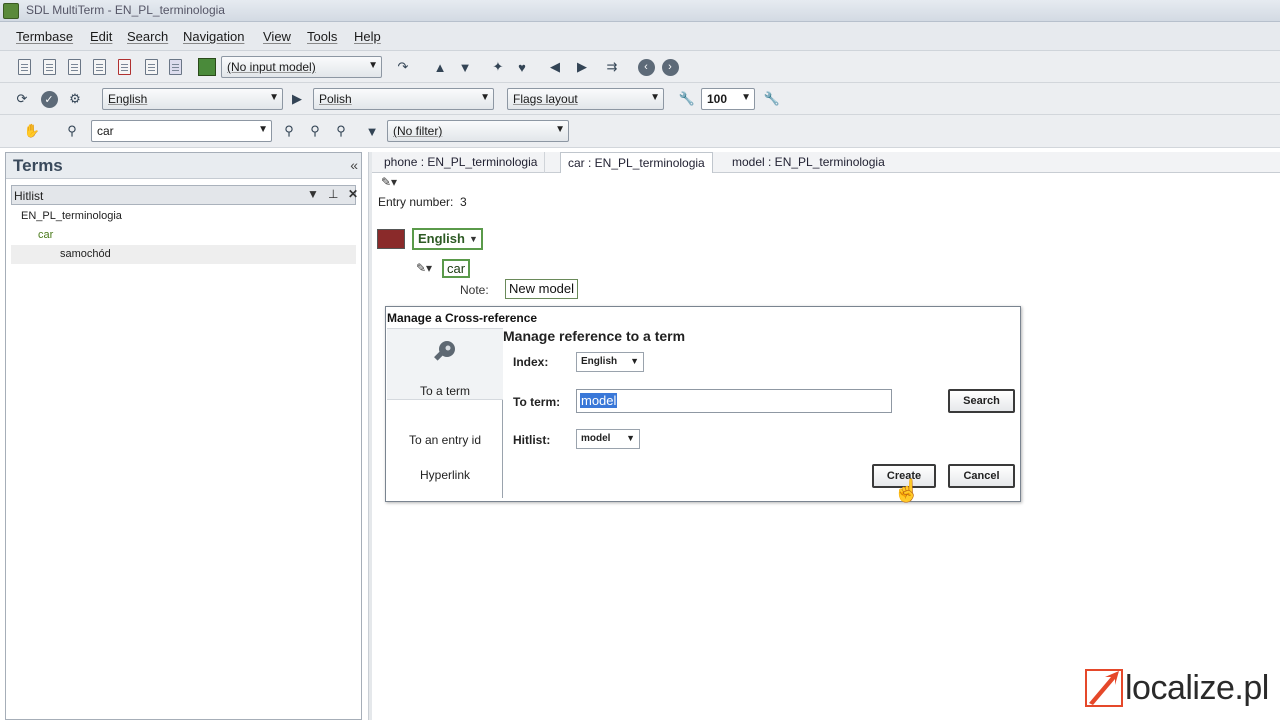 This screenshot has width=1280, height=720. I want to click on zoom-icon: 🔧, so click(687, 99).